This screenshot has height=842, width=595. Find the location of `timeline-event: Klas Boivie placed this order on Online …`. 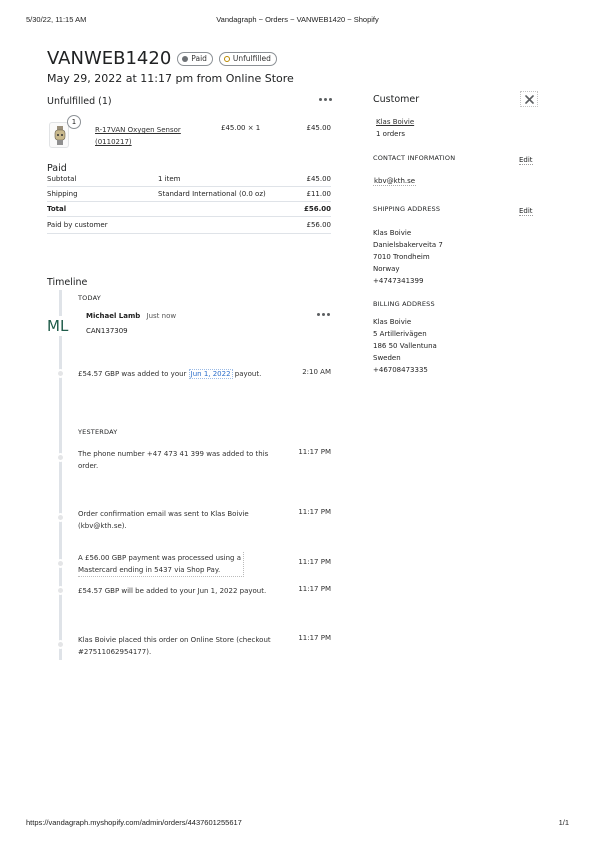

timeline-event: Klas Boivie placed this order on Online … is located at coordinates (174, 646).